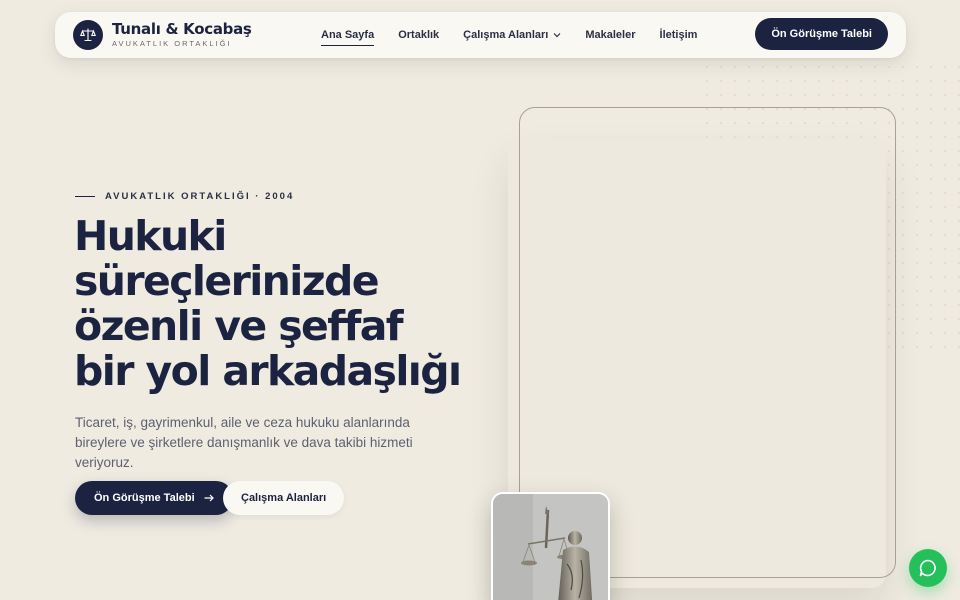 The height and width of the screenshot is (600, 960). What do you see at coordinates (85, 196) in the screenshot?
I see `eyebrow-line` at bounding box center [85, 196].